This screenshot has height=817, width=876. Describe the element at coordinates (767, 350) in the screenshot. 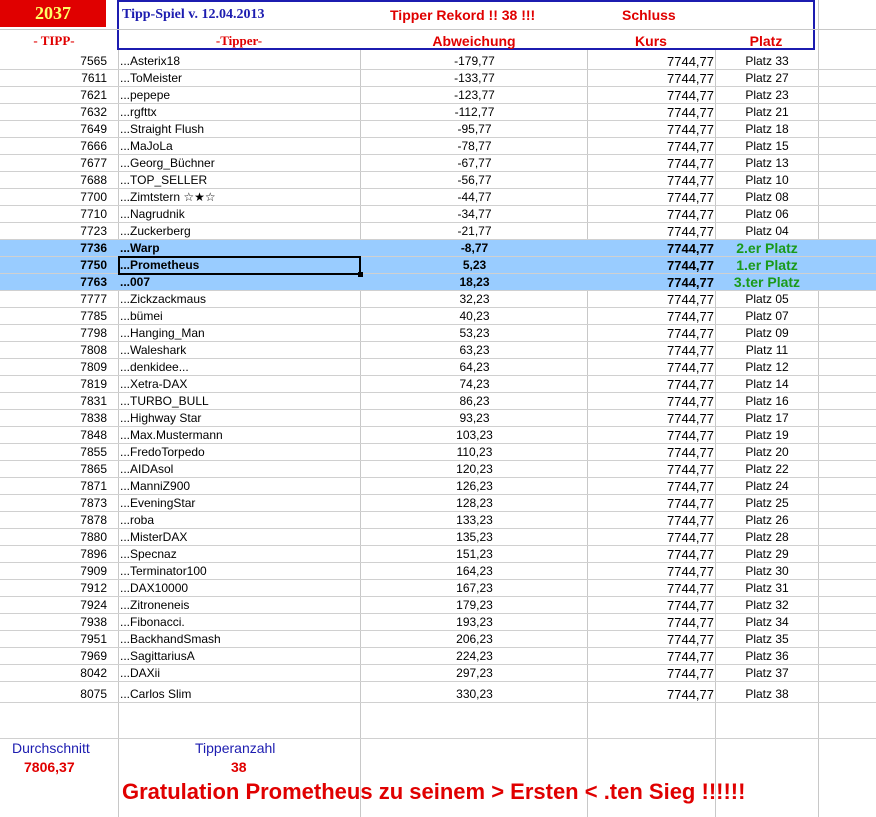

I see `platz-cell: Platz 11` at that location.